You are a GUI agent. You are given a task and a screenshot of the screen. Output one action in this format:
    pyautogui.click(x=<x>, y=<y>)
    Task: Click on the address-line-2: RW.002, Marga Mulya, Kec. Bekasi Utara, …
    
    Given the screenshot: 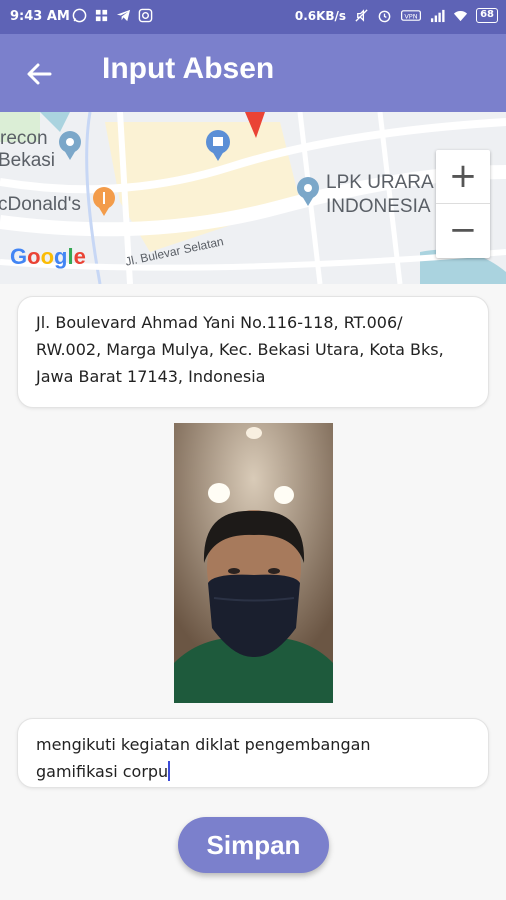 What is the action you would take?
    pyautogui.click(x=240, y=349)
    